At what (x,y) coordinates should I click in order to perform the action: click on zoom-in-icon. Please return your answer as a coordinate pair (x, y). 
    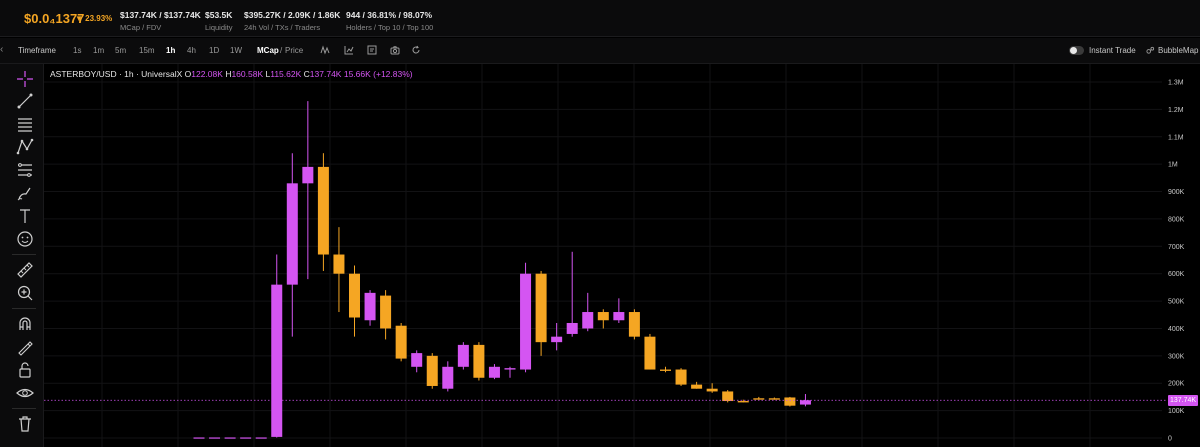
    Looking at the image, I should click on (25, 293).